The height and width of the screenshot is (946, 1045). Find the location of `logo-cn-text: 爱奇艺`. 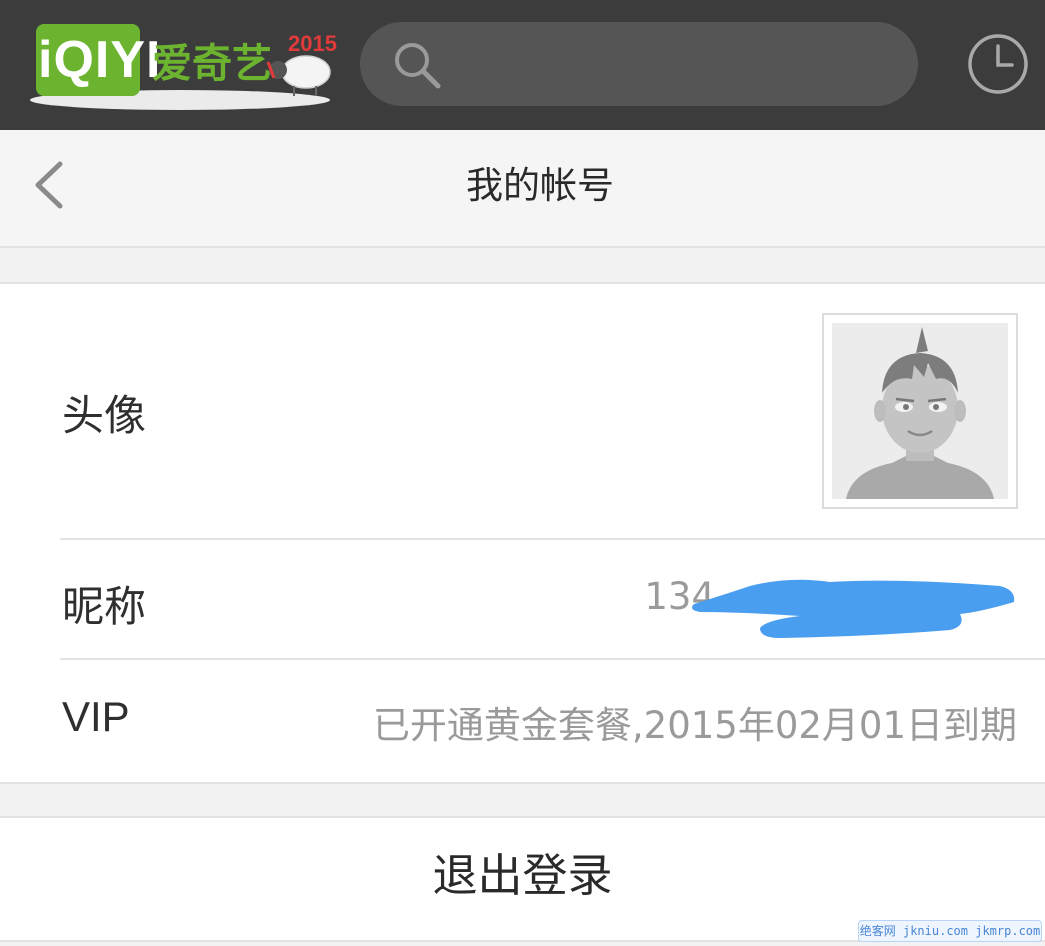

logo-cn-text: 爱奇艺 is located at coordinates (212, 64).